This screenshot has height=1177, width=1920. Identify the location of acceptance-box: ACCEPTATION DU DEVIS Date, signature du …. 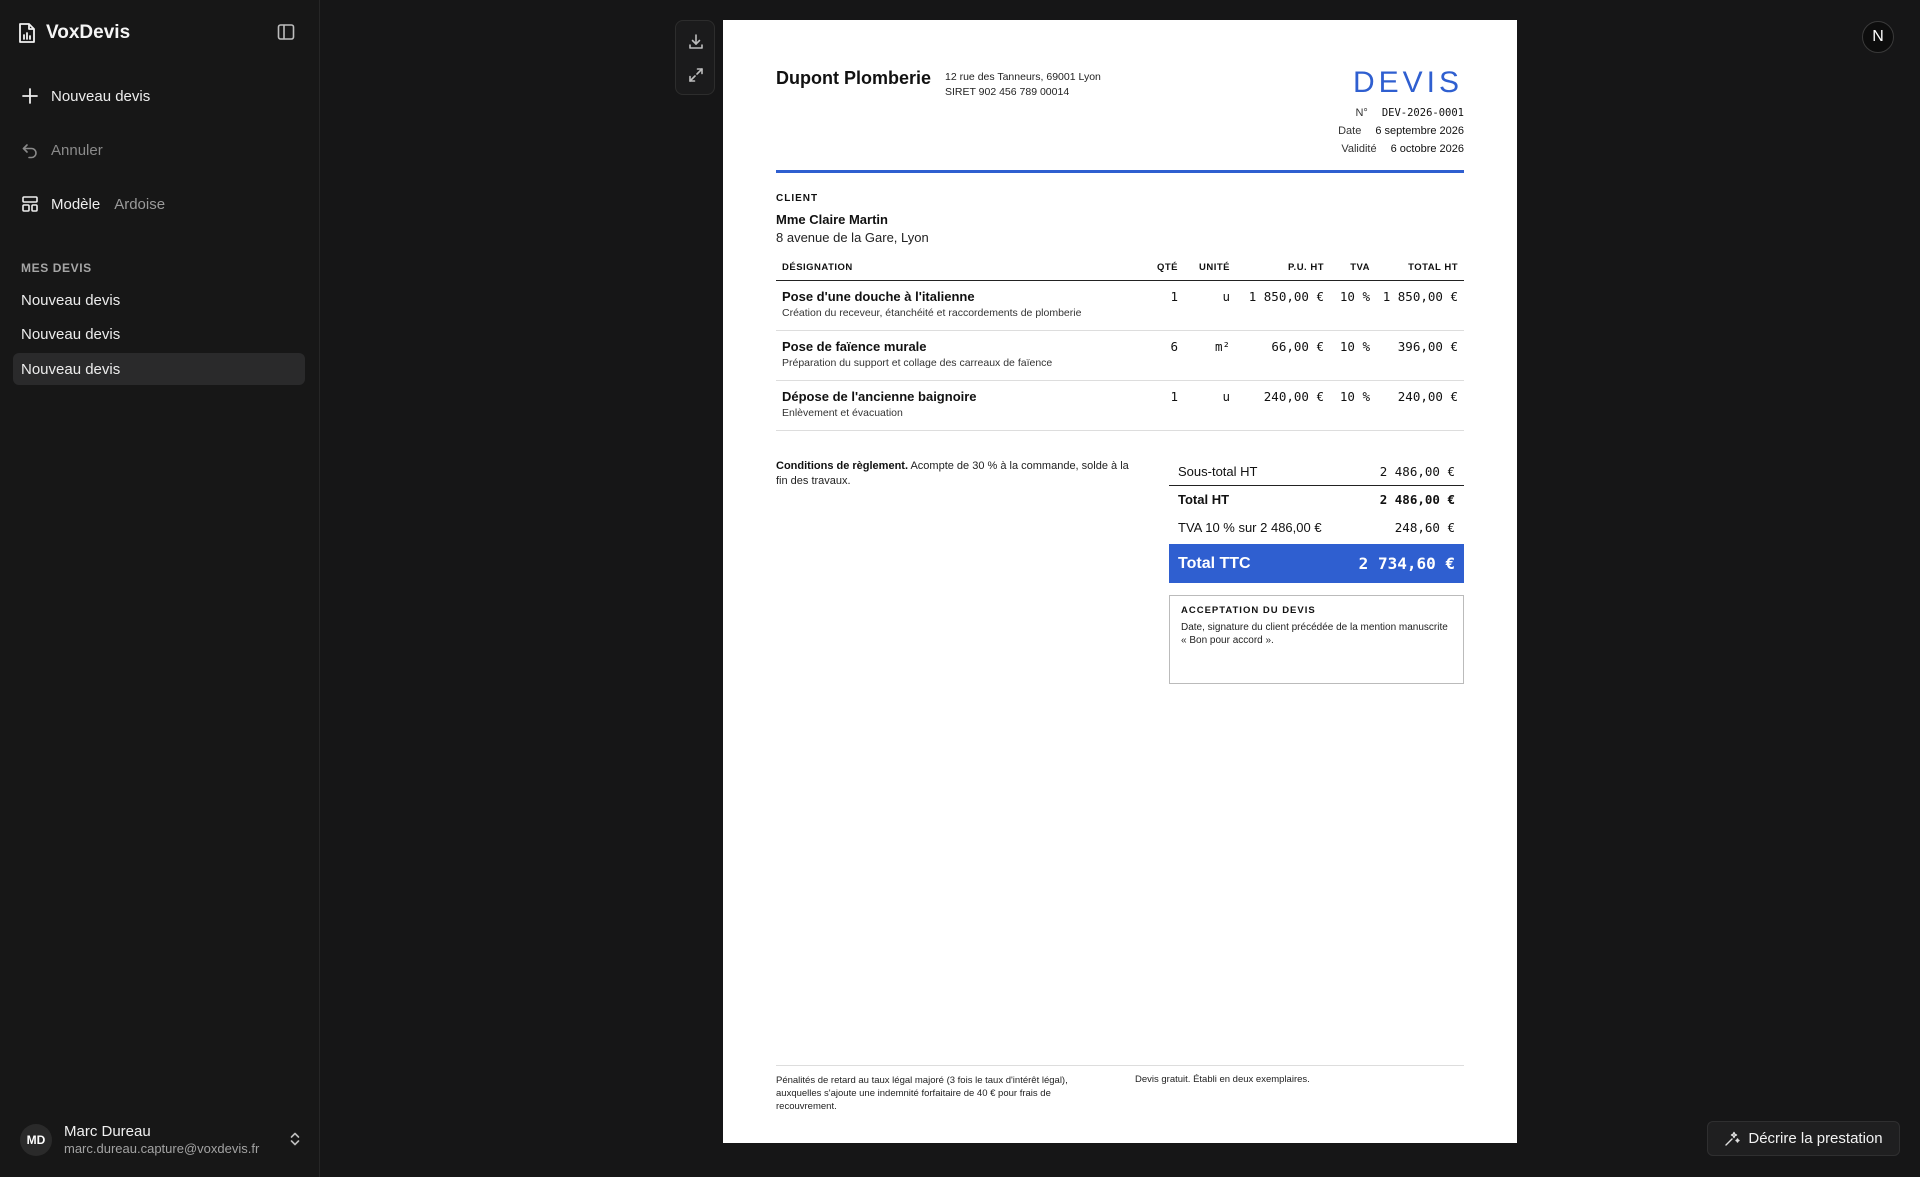
(1316, 639).